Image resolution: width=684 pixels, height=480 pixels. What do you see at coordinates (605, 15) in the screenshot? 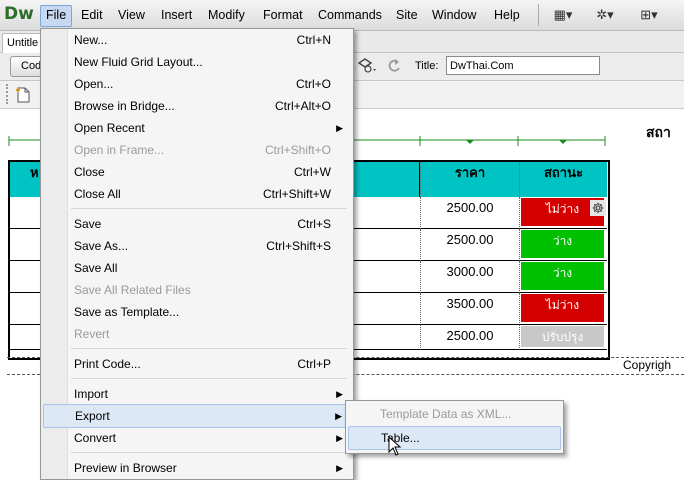
I see `gear-icon: ✲▾` at bounding box center [605, 15].